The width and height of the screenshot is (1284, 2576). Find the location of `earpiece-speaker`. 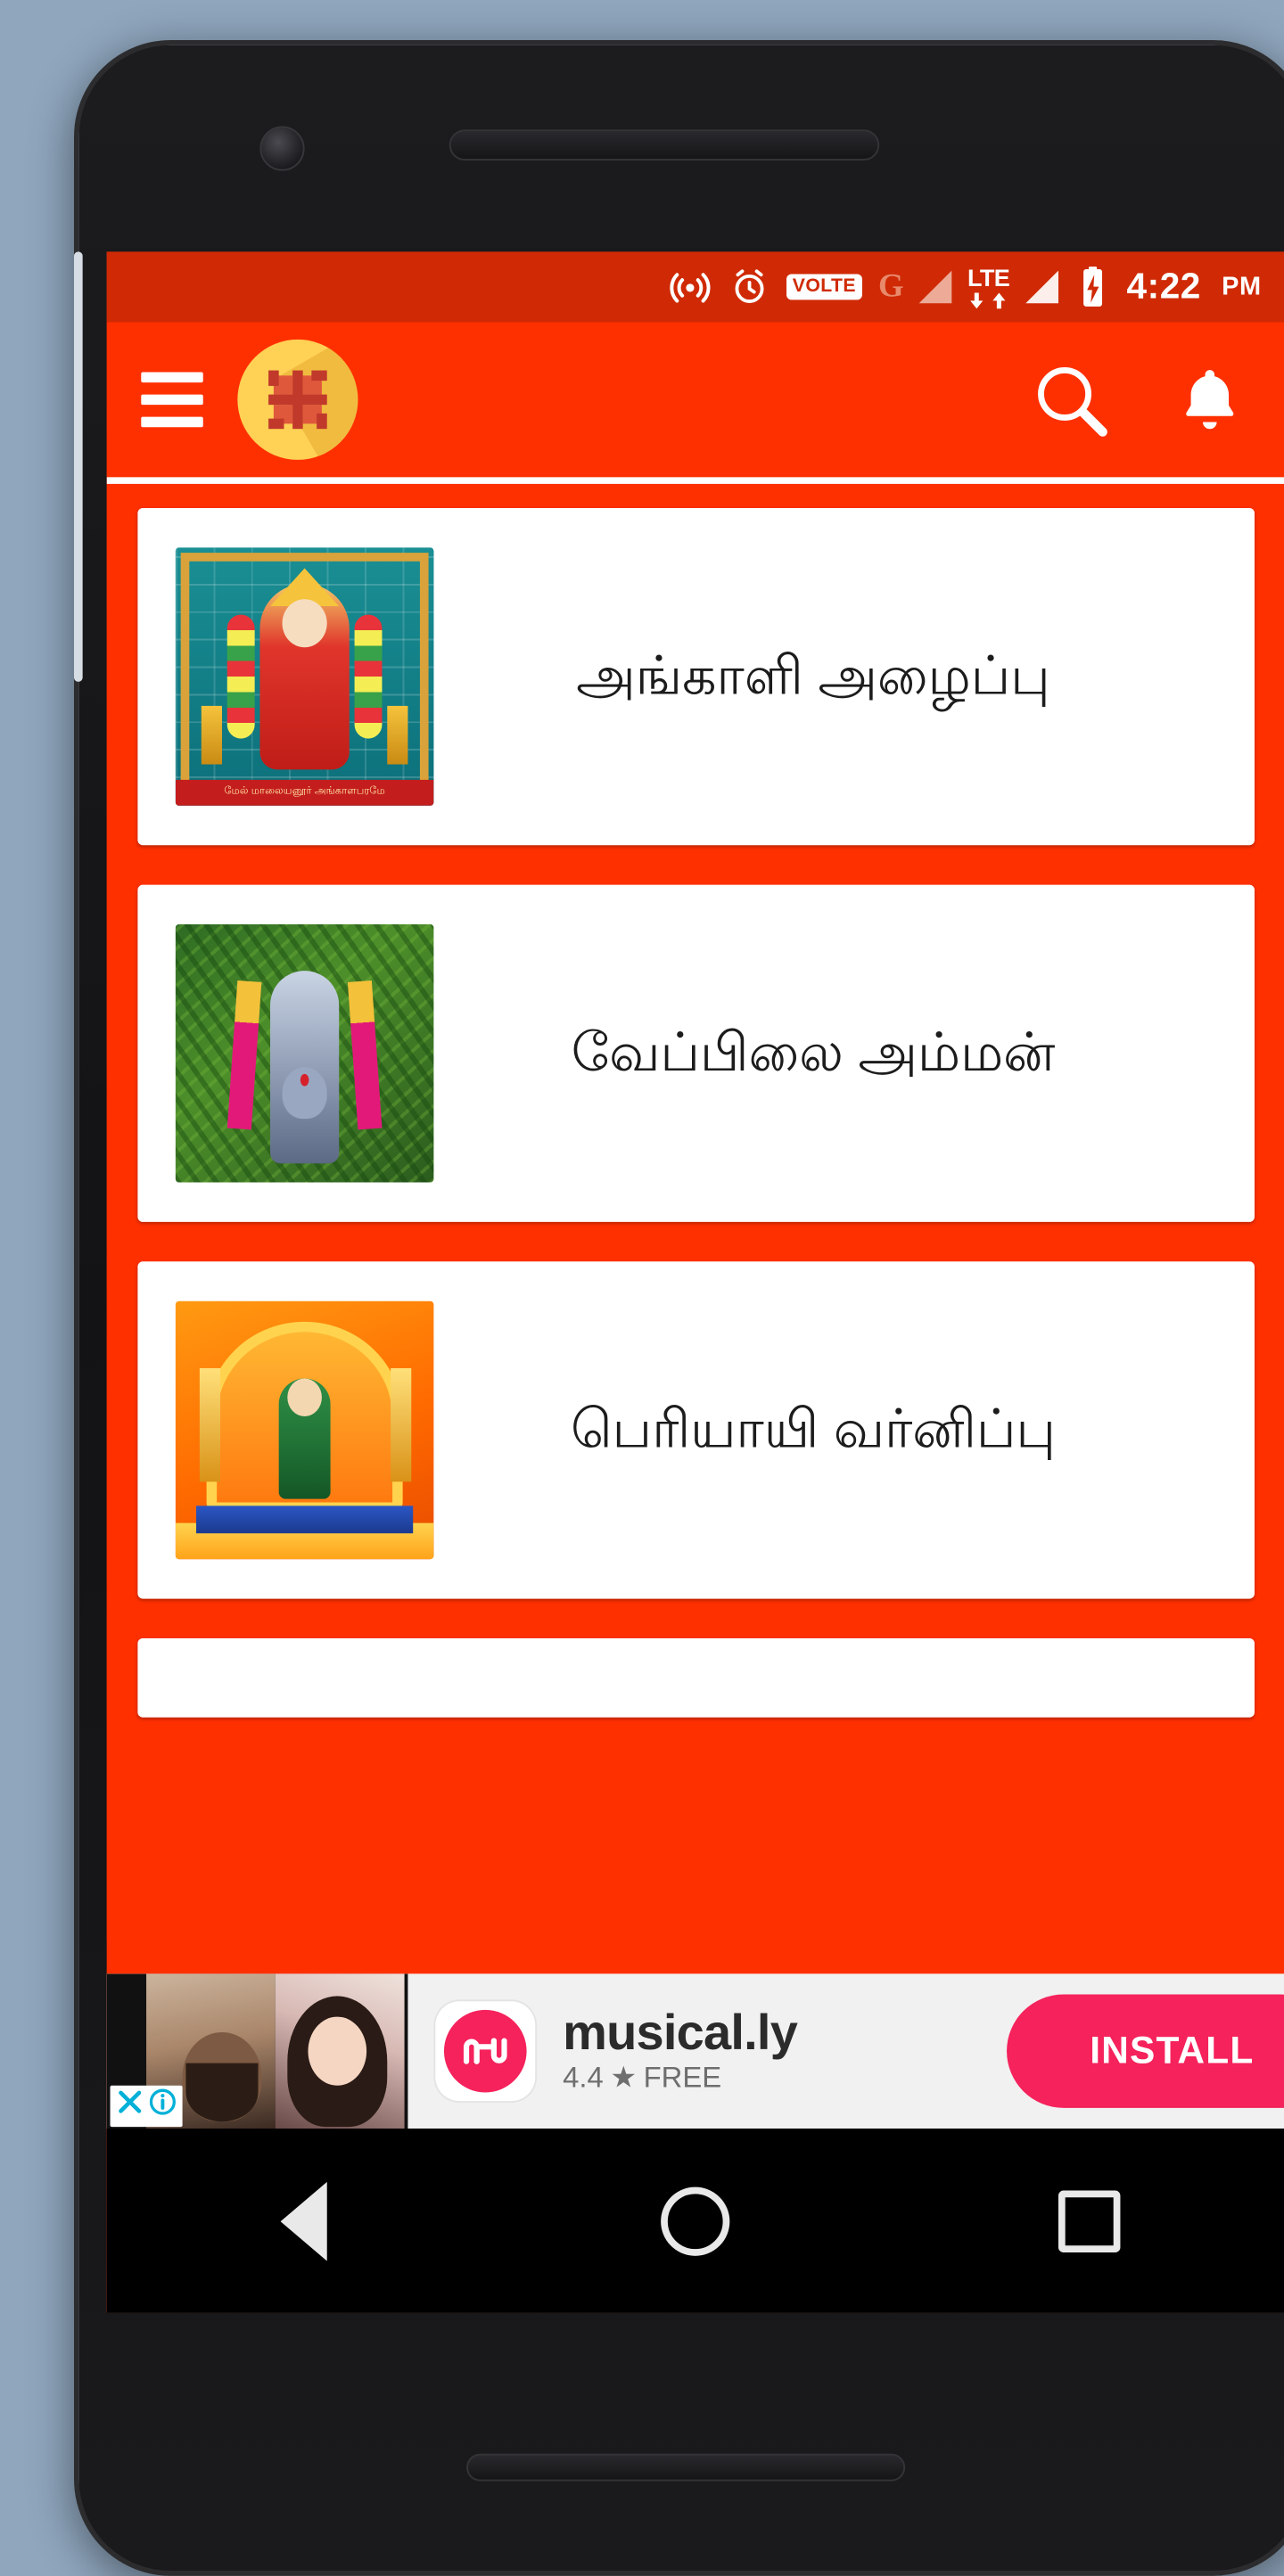

earpiece-speaker is located at coordinates (664, 145).